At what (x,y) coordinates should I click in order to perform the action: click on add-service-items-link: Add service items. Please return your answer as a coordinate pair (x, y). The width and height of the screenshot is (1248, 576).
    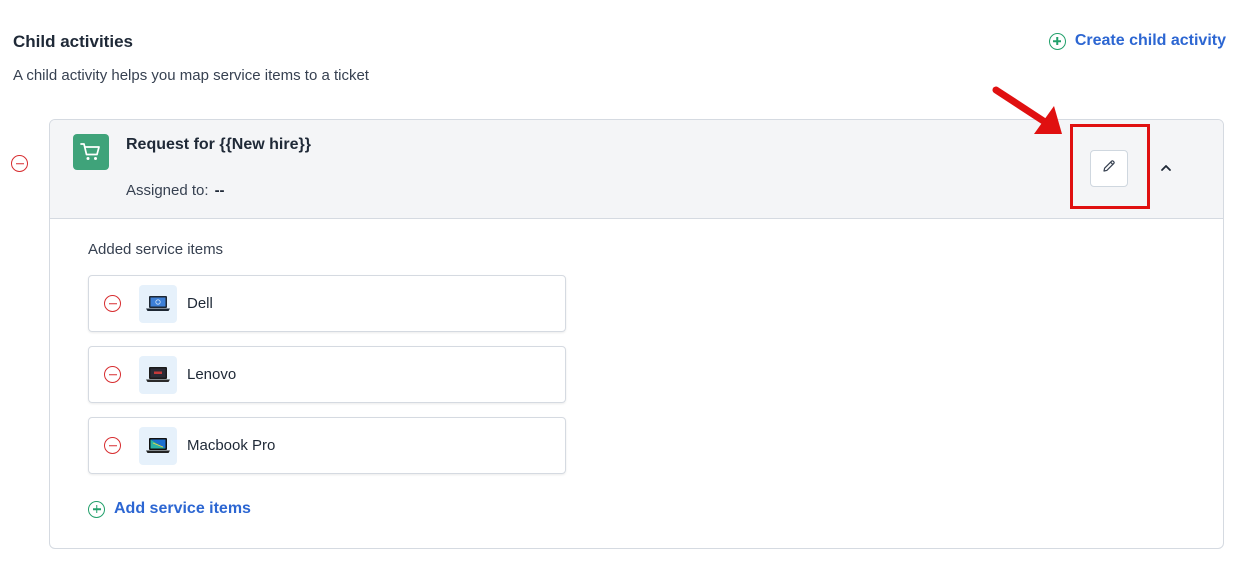
    Looking at the image, I should click on (655, 509).